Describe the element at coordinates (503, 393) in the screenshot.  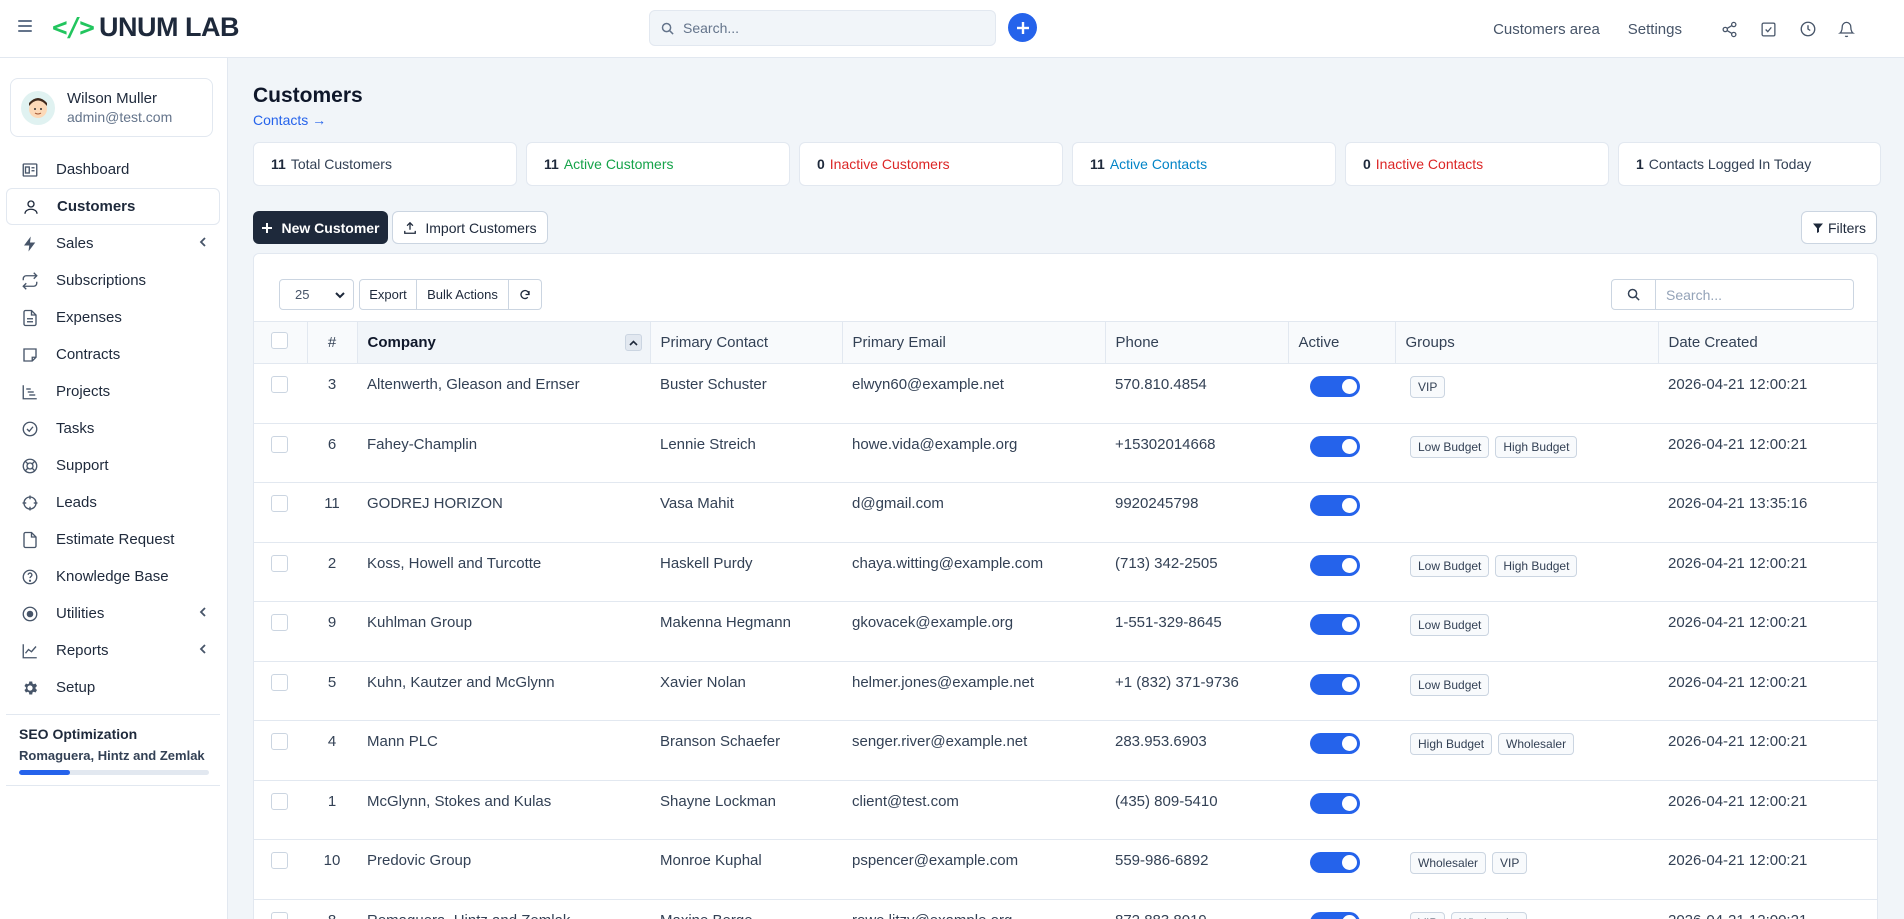
I see `company-name: Altenwerth, Gleason and Ernser` at that location.